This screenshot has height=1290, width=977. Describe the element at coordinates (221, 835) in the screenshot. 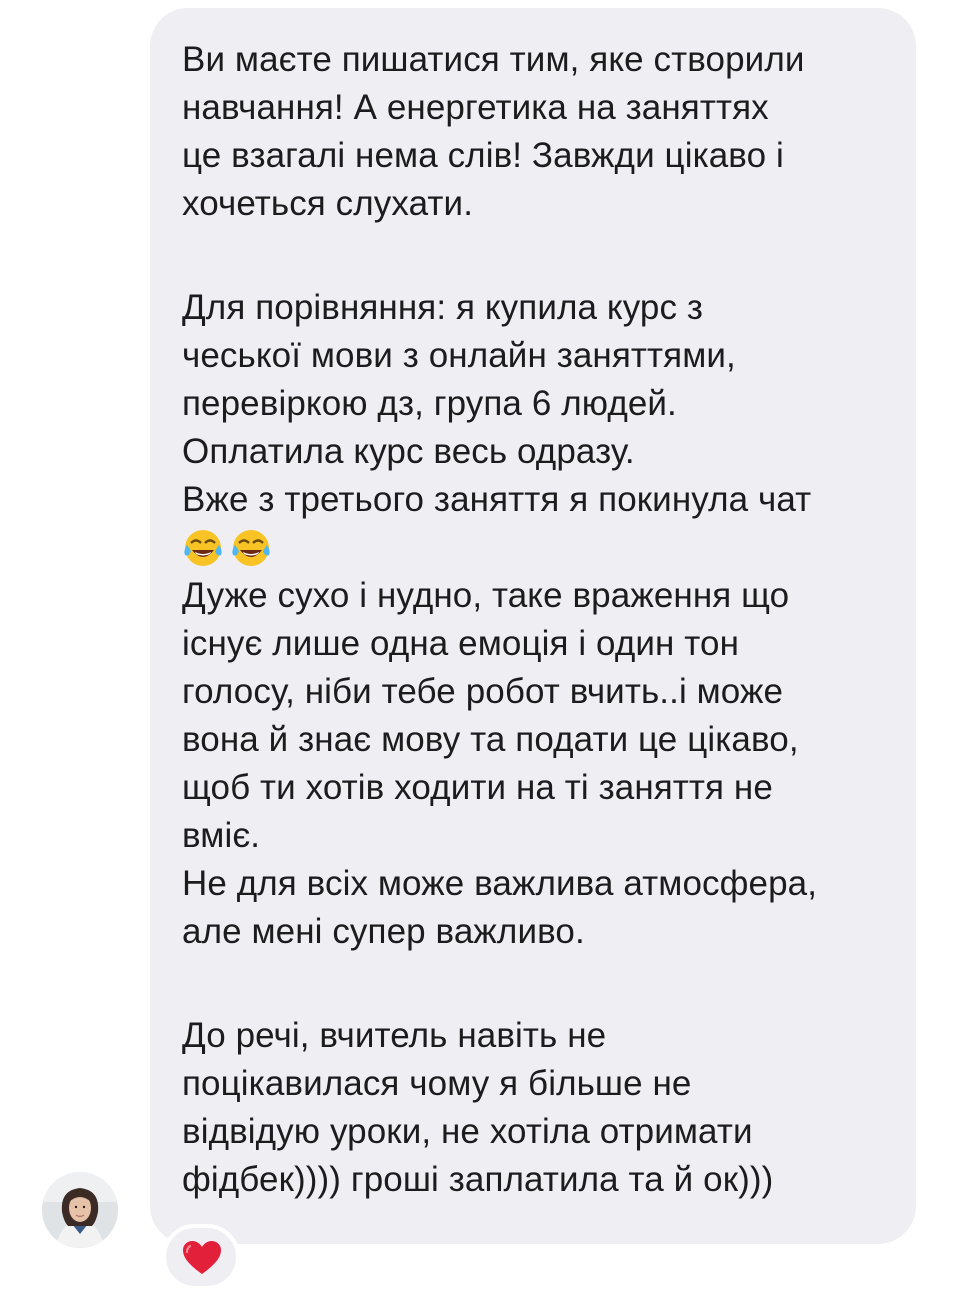

I see `message-text-line: вміє.` at that location.